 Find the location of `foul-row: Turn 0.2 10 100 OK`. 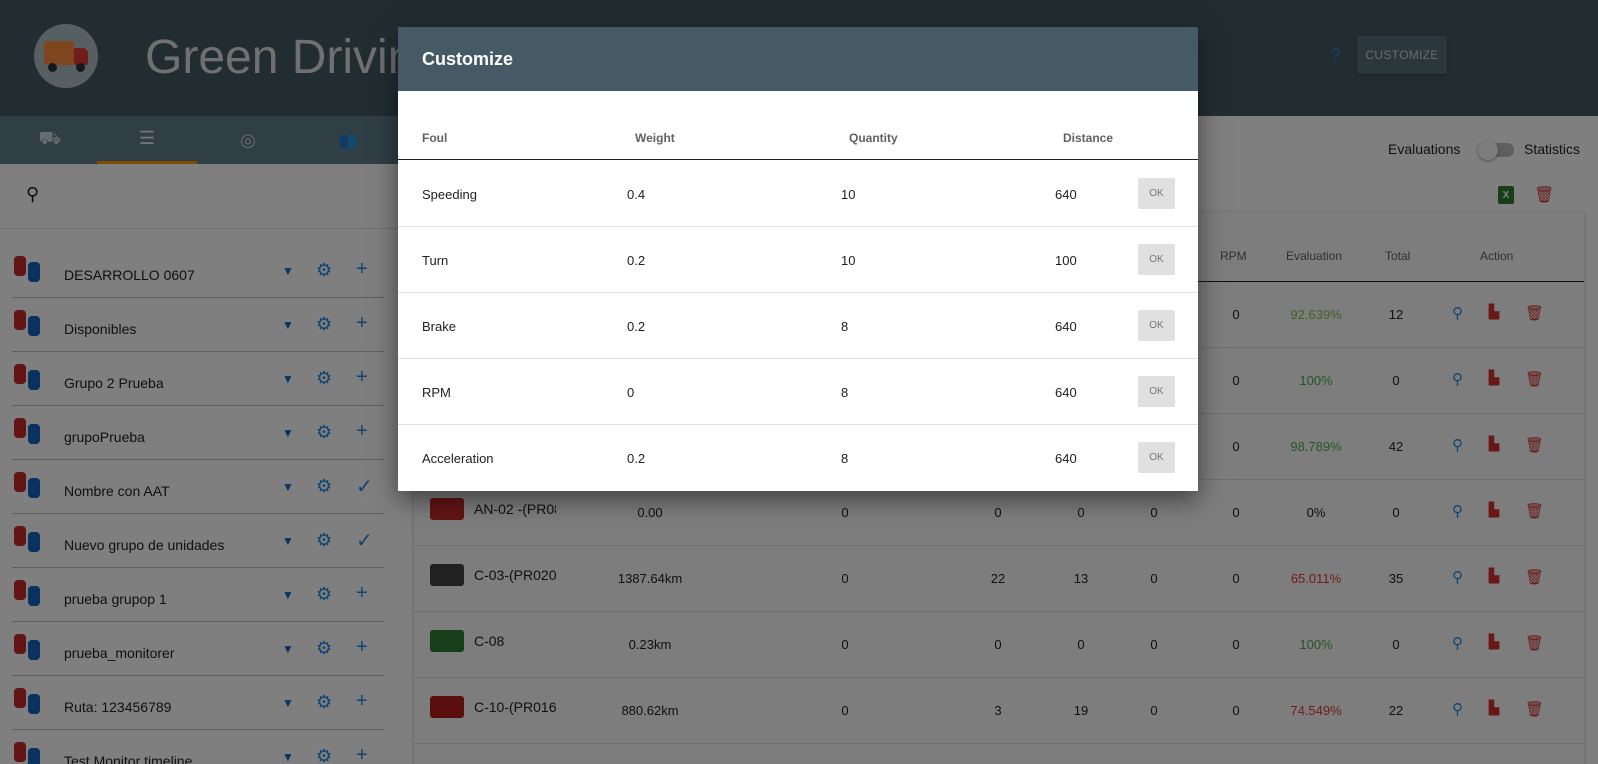

foul-row: Turn 0.2 10 100 OK is located at coordinates (798, 260).